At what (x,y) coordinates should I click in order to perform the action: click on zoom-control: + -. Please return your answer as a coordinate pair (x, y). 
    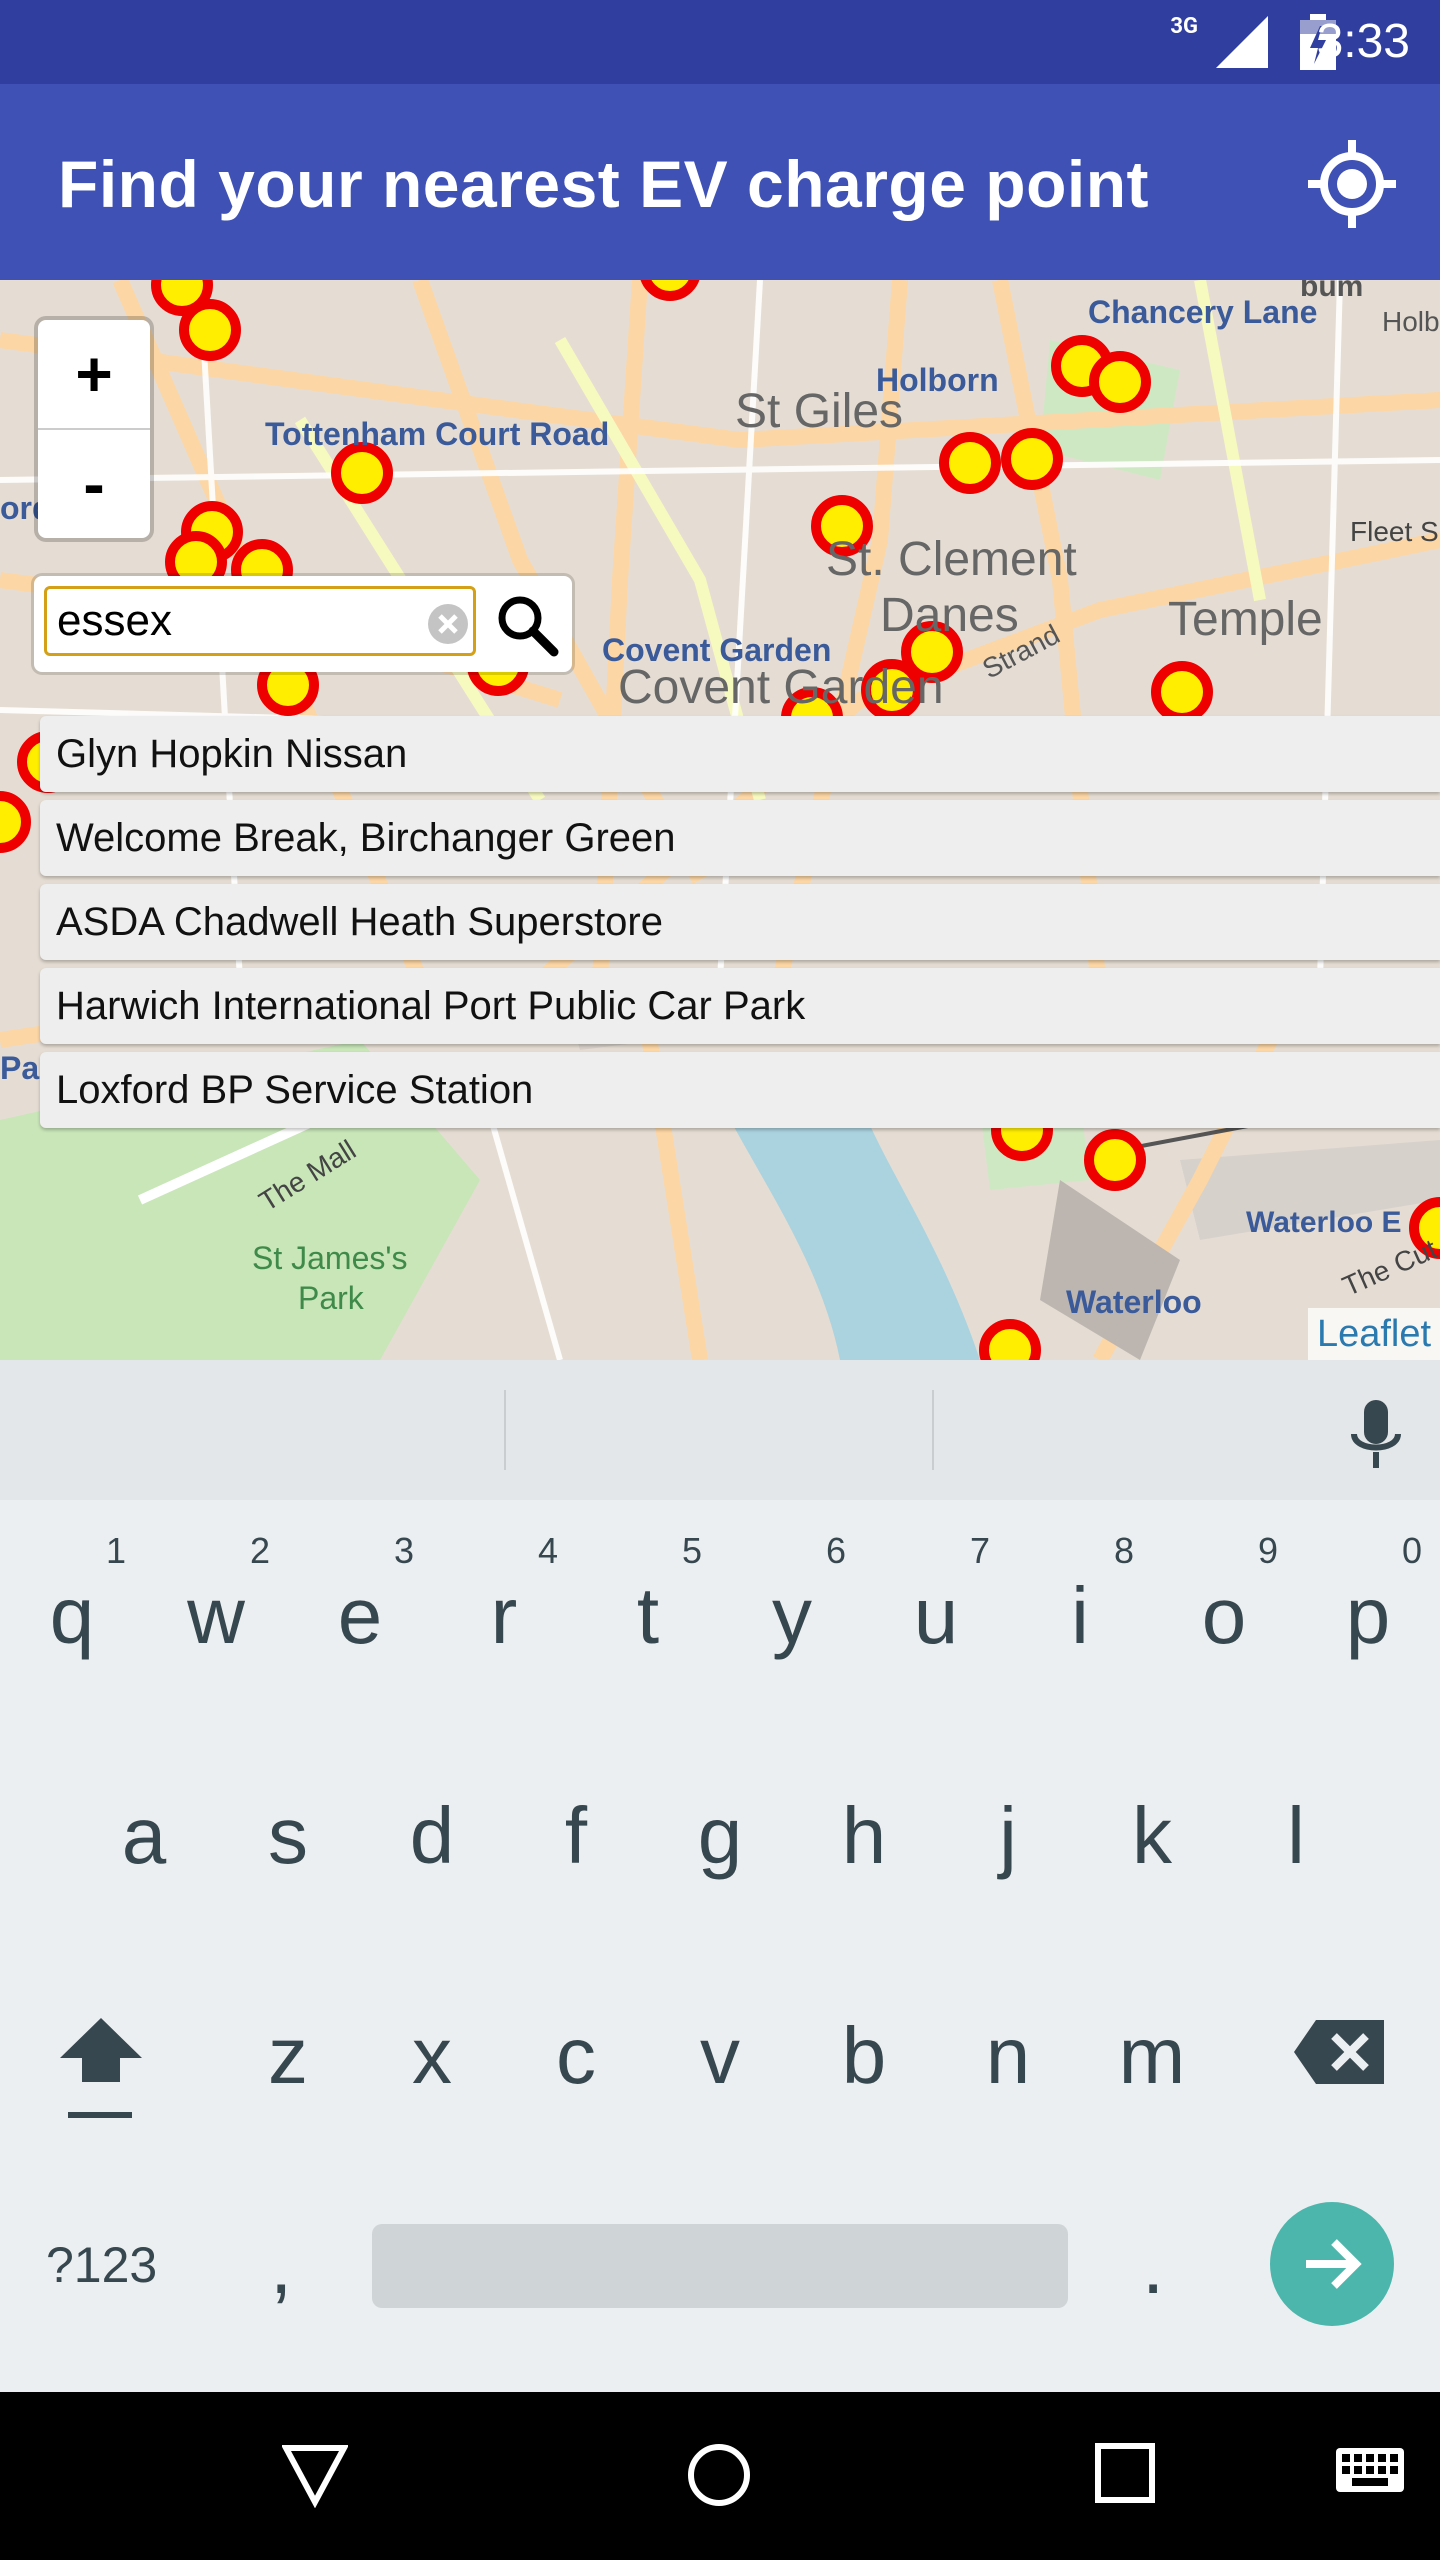
    Looking at the image, I should click on (94, 429).